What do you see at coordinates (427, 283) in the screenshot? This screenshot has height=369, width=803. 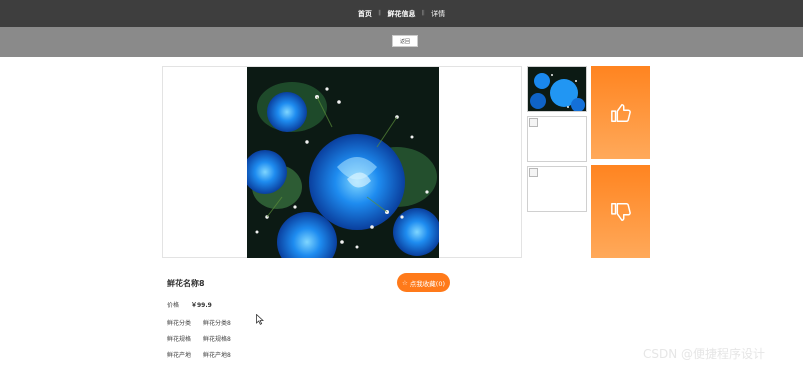 I see `favorite-label: 点我收藏(0)` at bounding box center [427, 283].